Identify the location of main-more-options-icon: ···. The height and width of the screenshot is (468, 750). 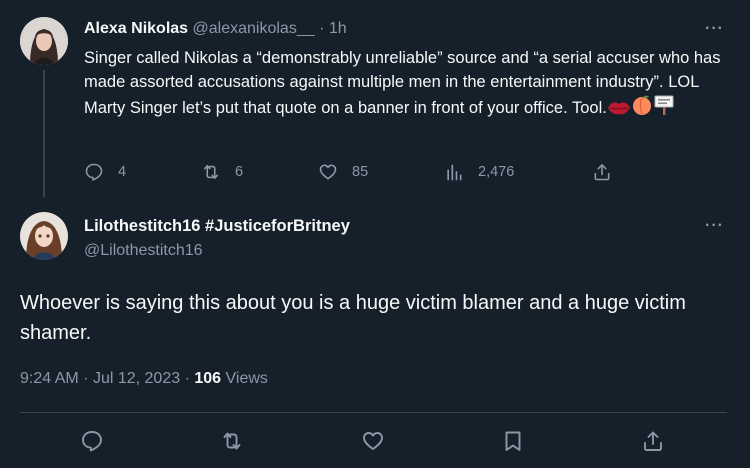
(714, 226).